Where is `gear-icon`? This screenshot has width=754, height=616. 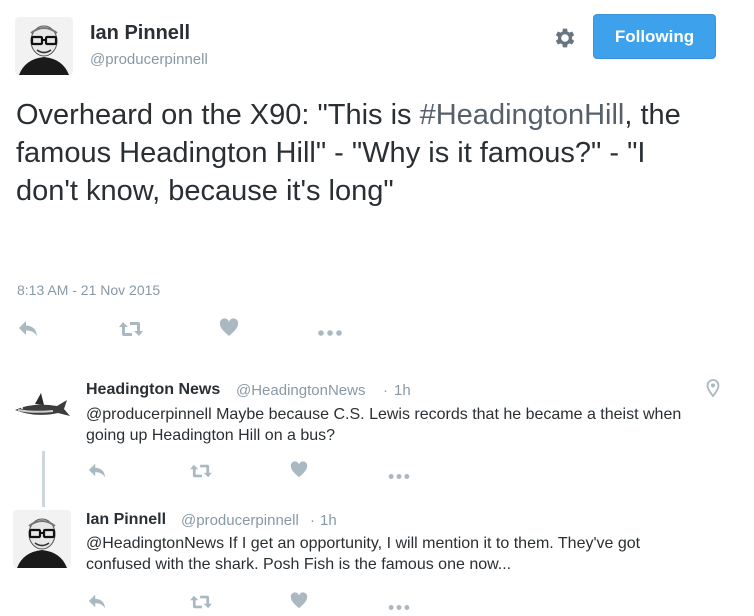 gear-icon is located at coordinates (565, 38).